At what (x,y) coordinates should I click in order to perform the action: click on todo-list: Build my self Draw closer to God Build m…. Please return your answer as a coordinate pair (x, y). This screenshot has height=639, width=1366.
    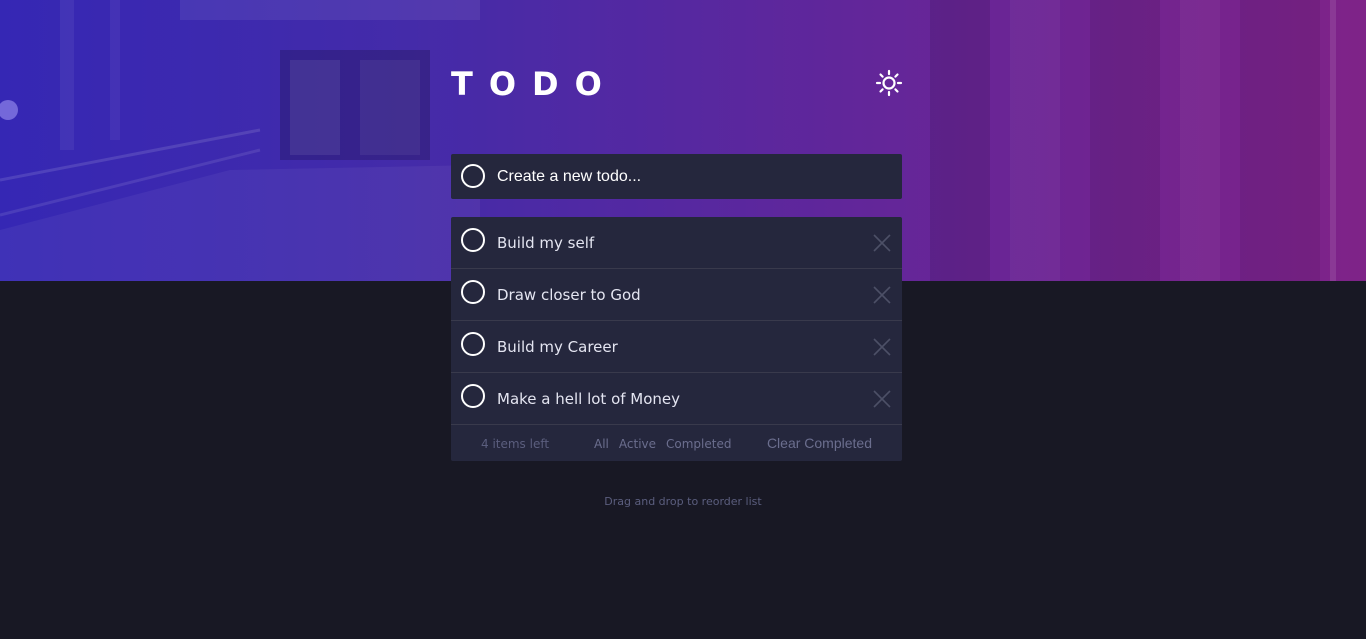
    Looking at the image, I should click on (676, 339).